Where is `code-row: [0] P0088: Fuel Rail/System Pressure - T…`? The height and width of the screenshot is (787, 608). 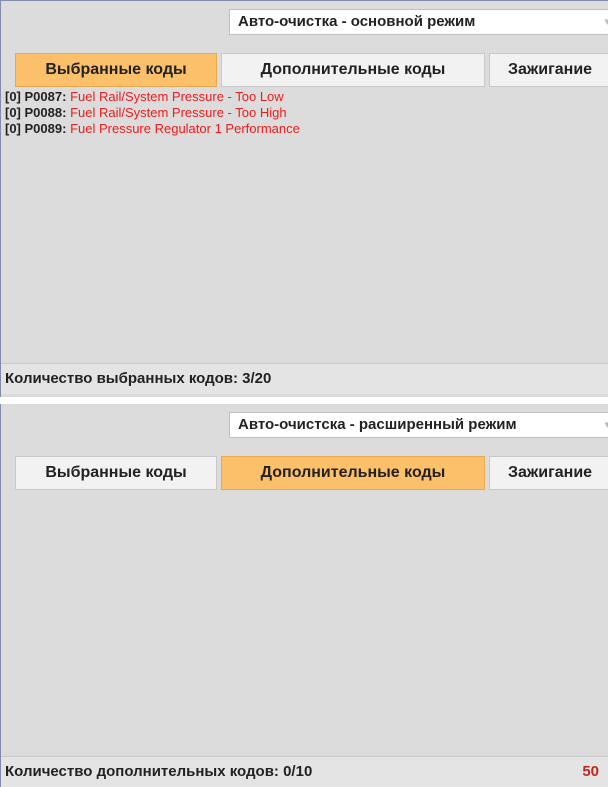
code-row: [0] P0088: Fuel Rail/System Pressure - T… is located at coordinates (304, 113).